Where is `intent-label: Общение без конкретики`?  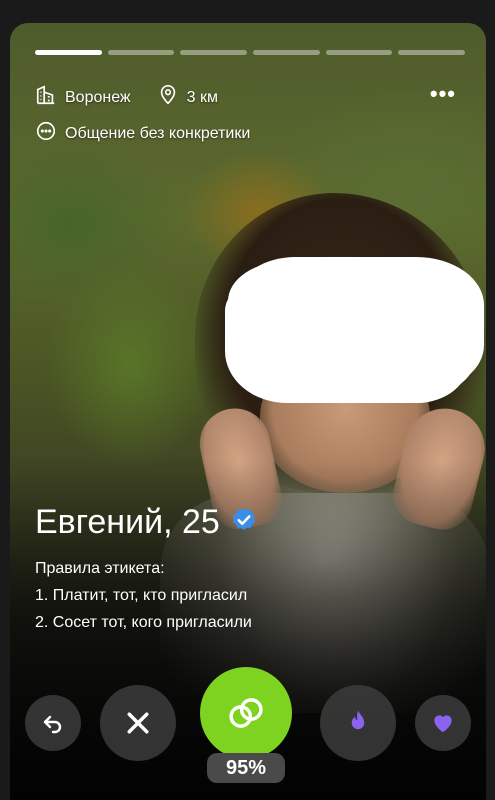 intent-label: Общение без конкретики is located at coordinates (158, 133).